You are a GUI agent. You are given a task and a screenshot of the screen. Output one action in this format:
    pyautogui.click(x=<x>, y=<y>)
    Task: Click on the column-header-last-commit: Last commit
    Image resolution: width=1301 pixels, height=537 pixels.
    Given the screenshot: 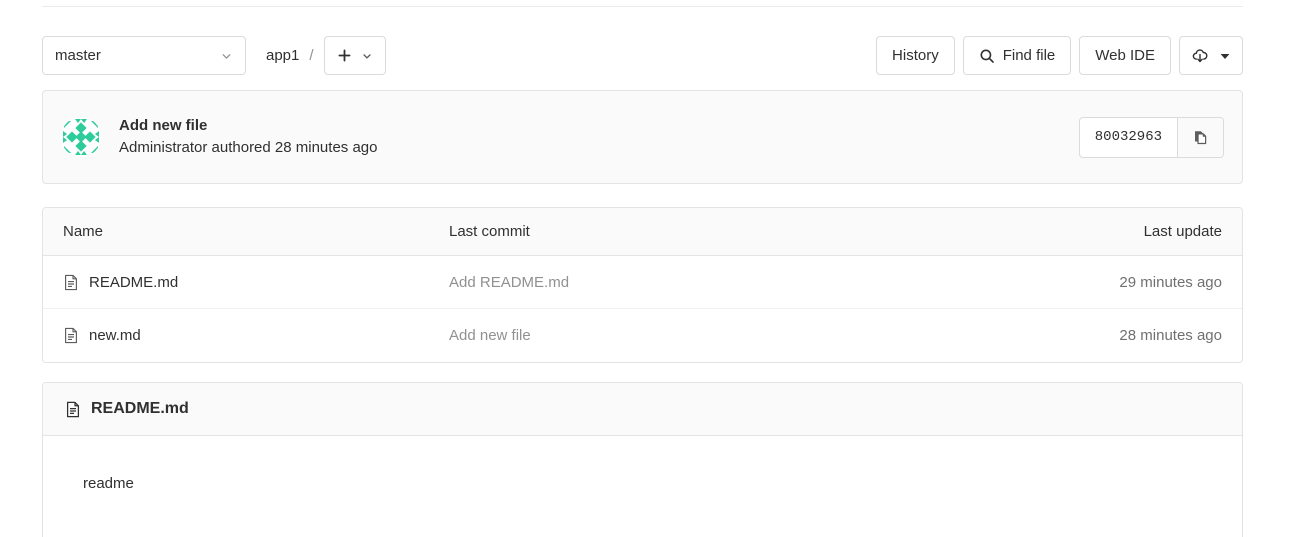 What is the action you would take?
    pyautogui.click(x=489, y=231)
    